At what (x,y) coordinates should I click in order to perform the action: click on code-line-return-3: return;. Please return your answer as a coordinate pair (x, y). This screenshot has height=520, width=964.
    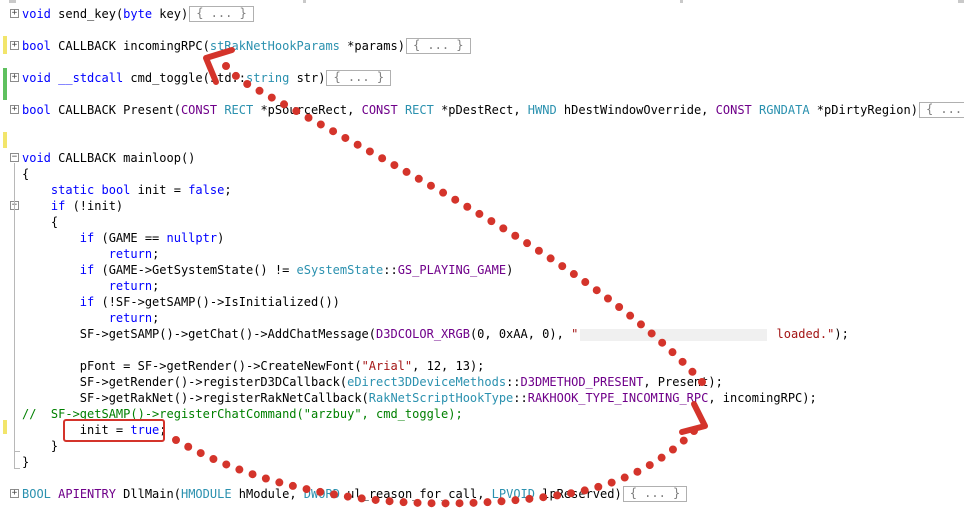
    Looking at the image, I should click on (91, 318).